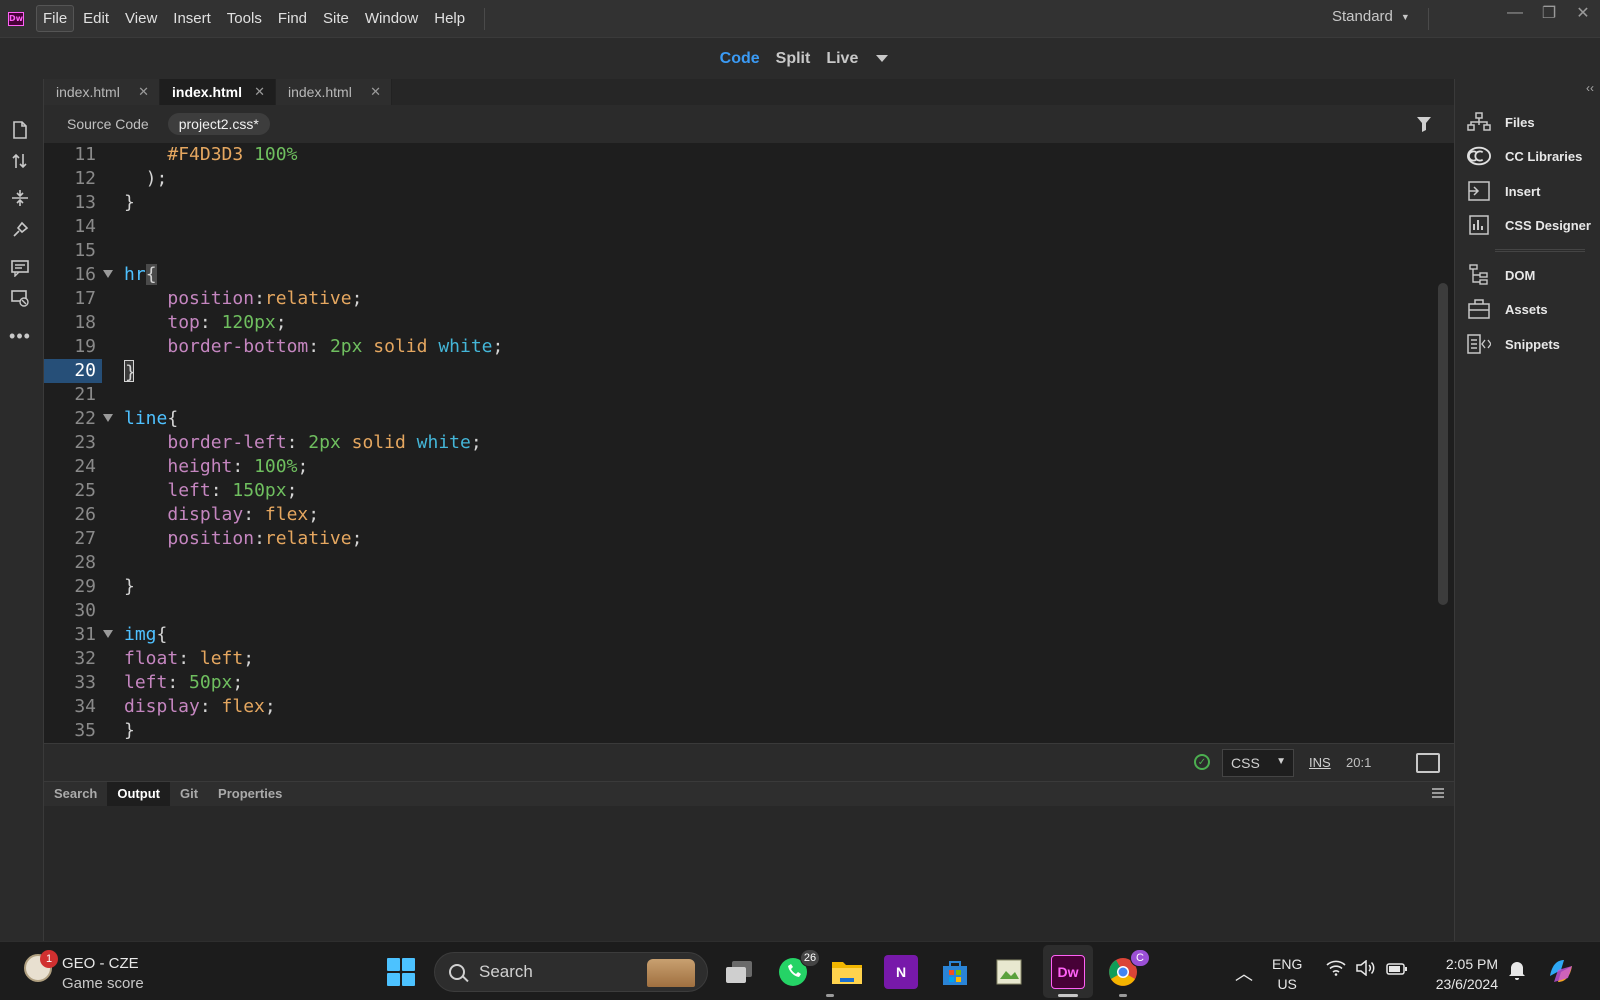  What do you see at coordinates (250, 794) in the screenshot?
I see `panel-tab-properties: Properties` at bounding box center [250, 794].